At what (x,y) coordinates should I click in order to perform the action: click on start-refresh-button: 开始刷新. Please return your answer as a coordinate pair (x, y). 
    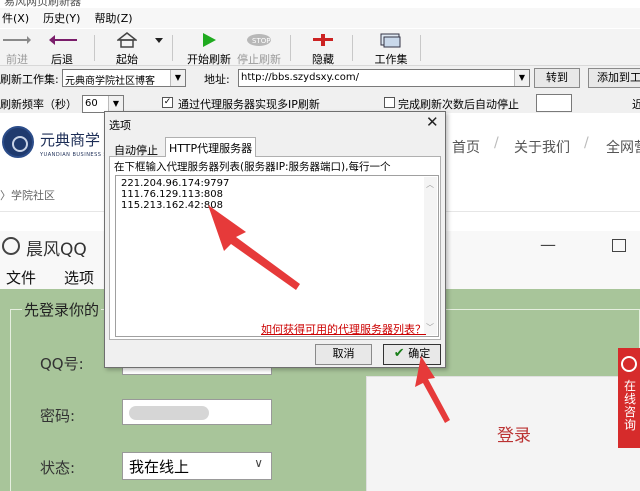
    Looking at the image, I should click on (209, 49).